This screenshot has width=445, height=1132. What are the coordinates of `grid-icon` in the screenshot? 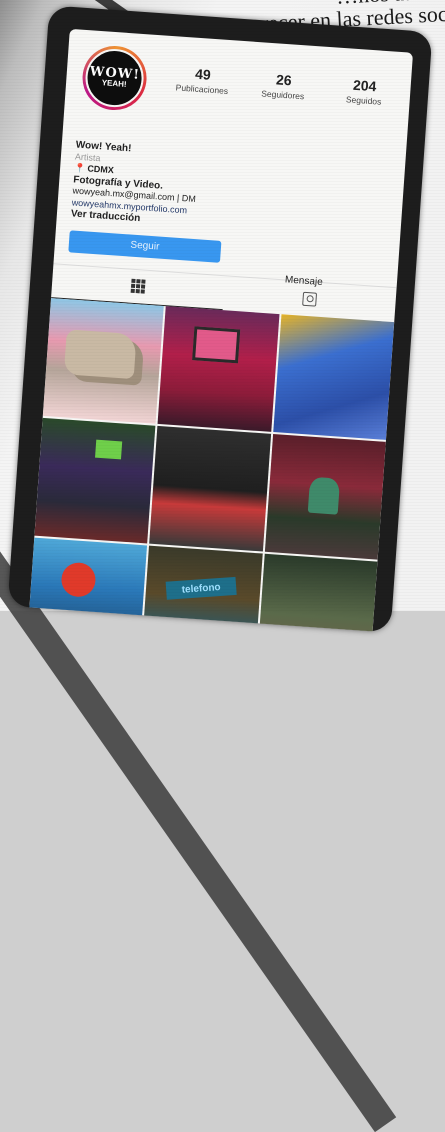 It's located at (138, 286).